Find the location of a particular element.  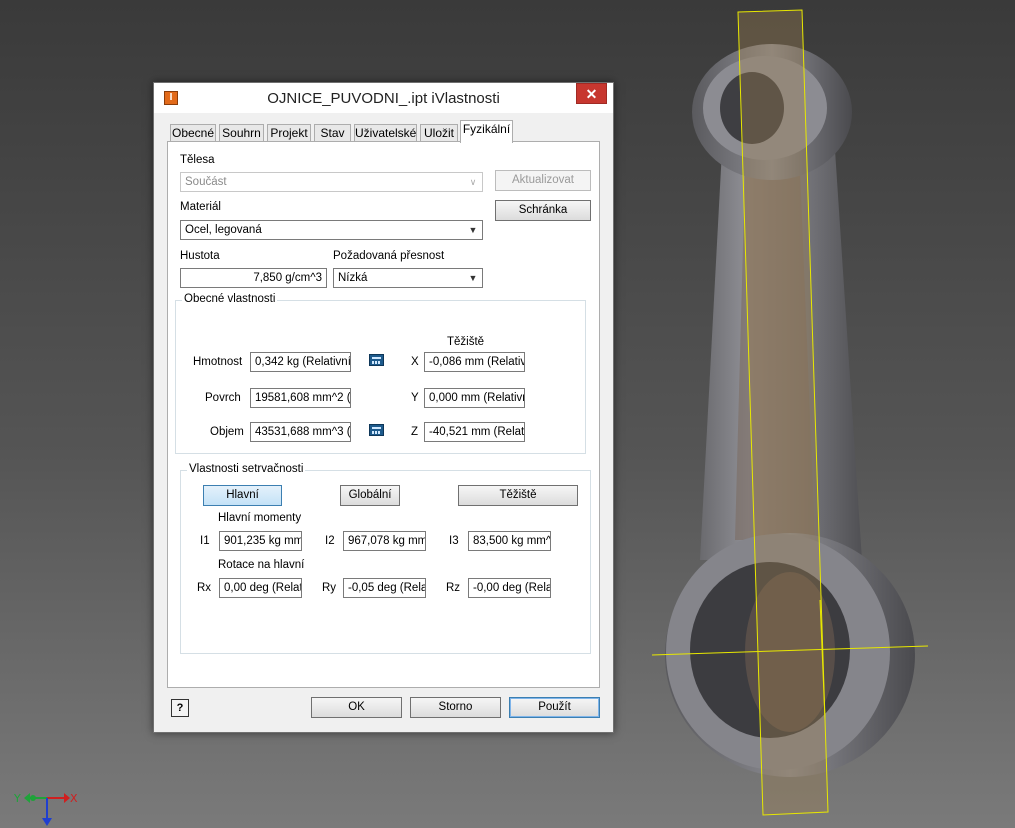

volume-label: Objem is located at coordinates (227, 432).